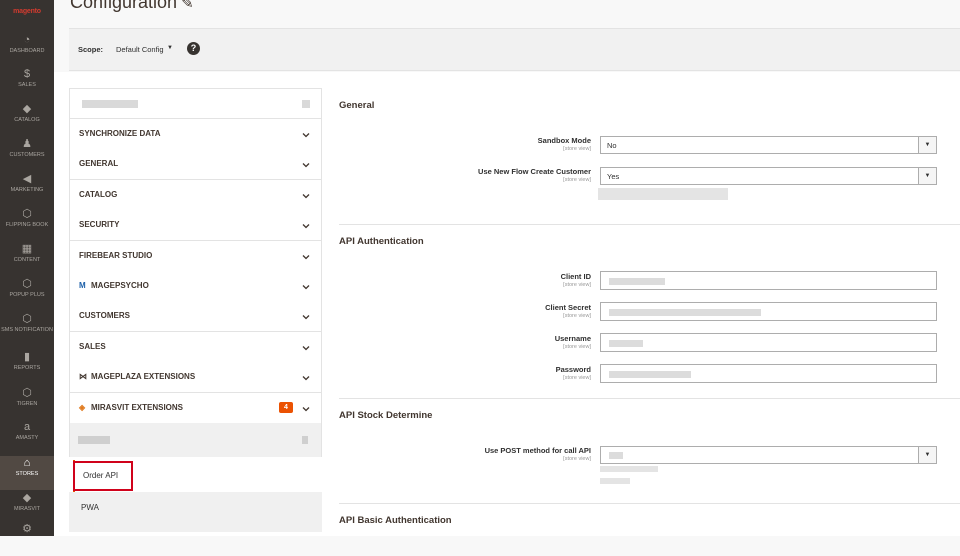  Describe the element at coordinates (768, 311) in the screenshot. I see `client-secret-input` at that location.